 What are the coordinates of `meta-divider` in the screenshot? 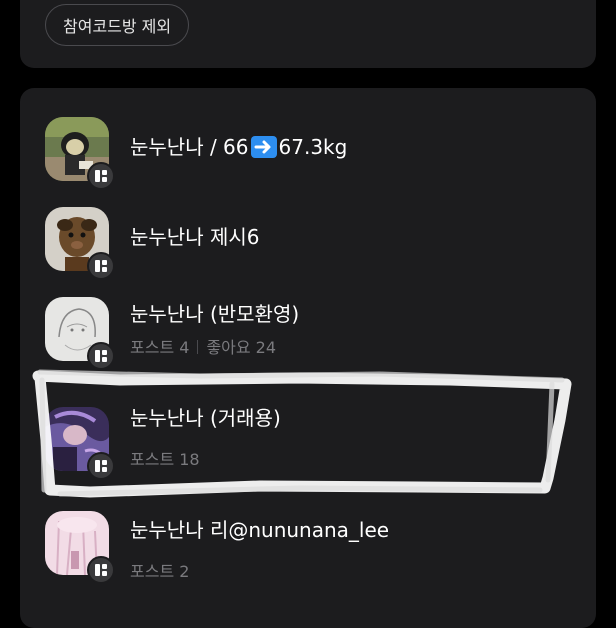 It's located at (198, 347).